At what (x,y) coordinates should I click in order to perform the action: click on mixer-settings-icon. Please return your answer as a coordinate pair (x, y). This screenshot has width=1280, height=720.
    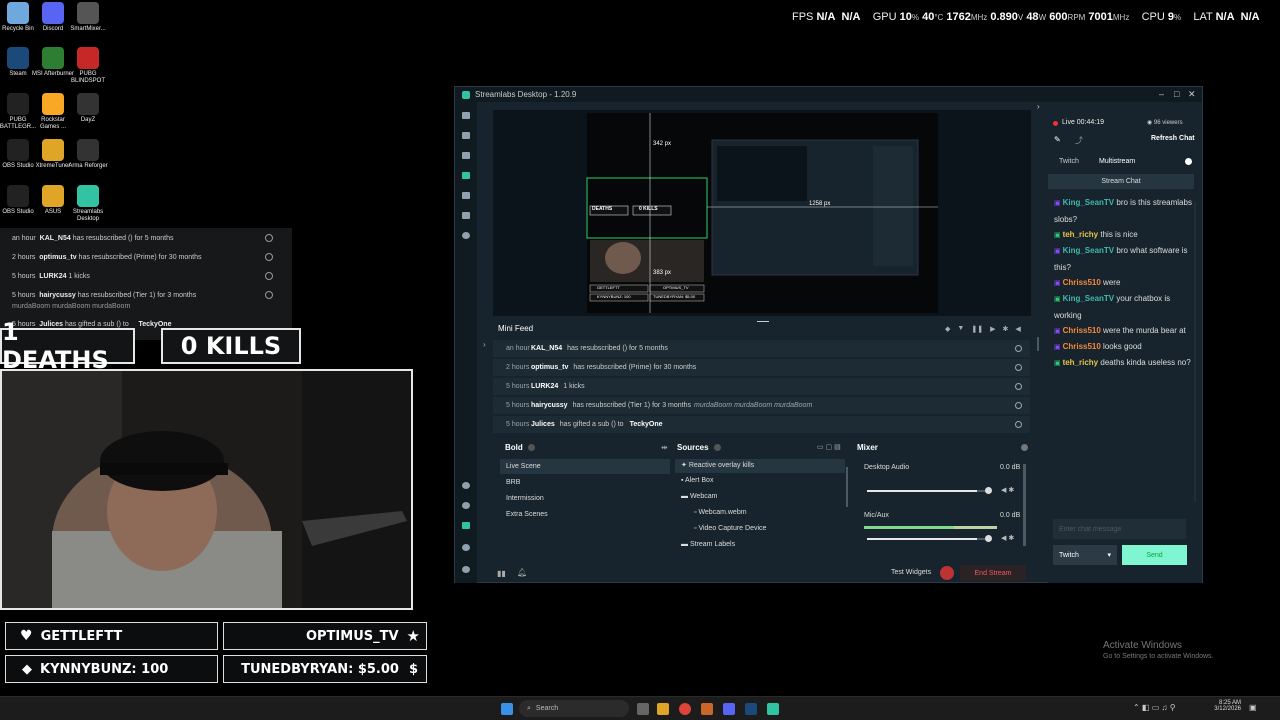
    Looking at the image, I should click on (1024, 447).